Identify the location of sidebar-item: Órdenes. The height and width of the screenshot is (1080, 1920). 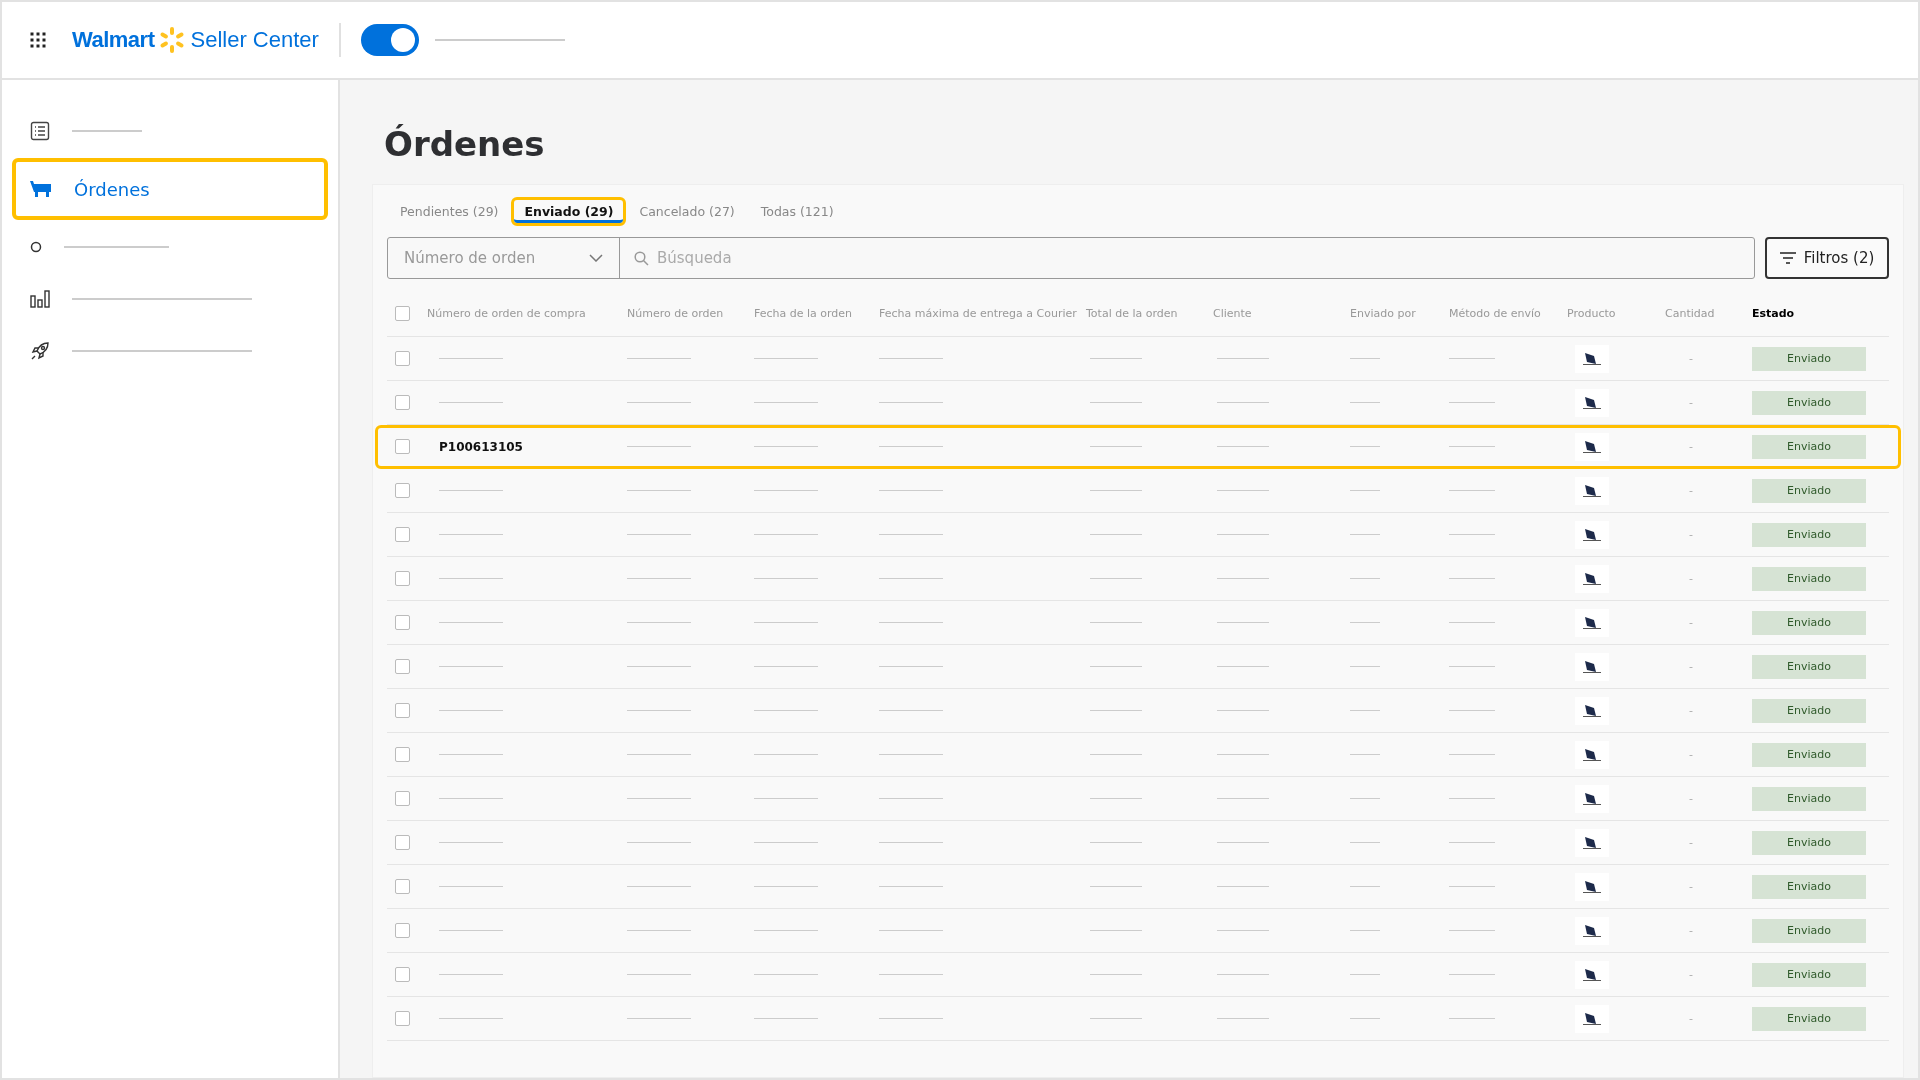
(170, 189).